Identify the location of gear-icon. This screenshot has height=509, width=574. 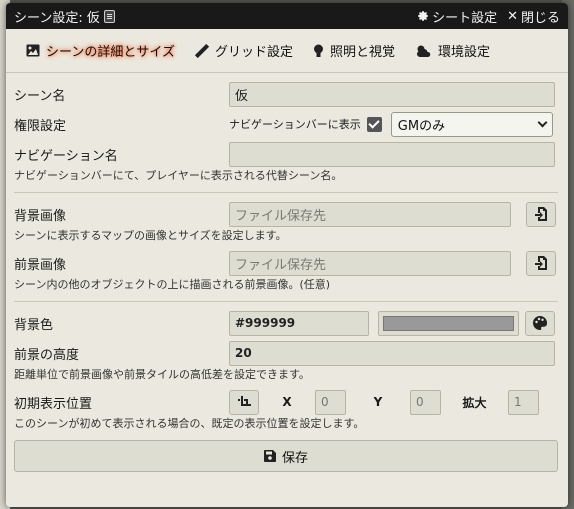
(423, 16).